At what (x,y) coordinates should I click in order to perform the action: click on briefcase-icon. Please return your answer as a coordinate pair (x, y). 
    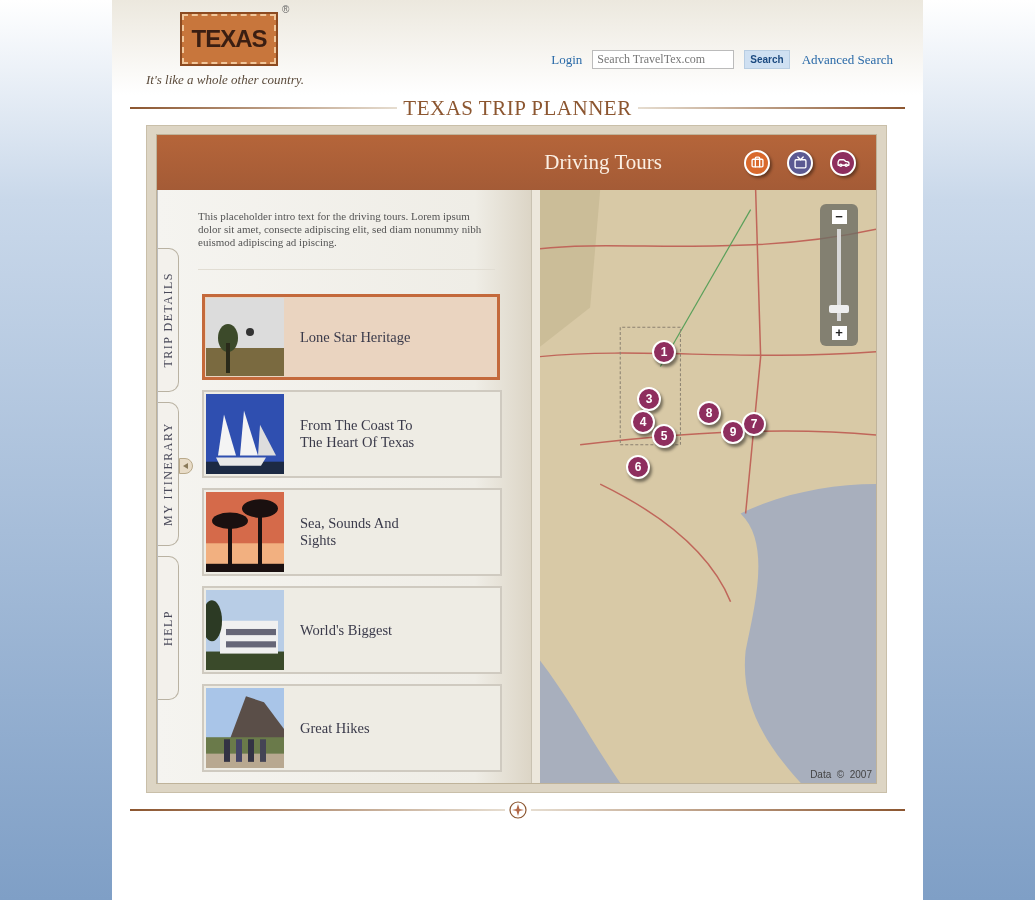
    Looking at the image, I should click on (757, 162).